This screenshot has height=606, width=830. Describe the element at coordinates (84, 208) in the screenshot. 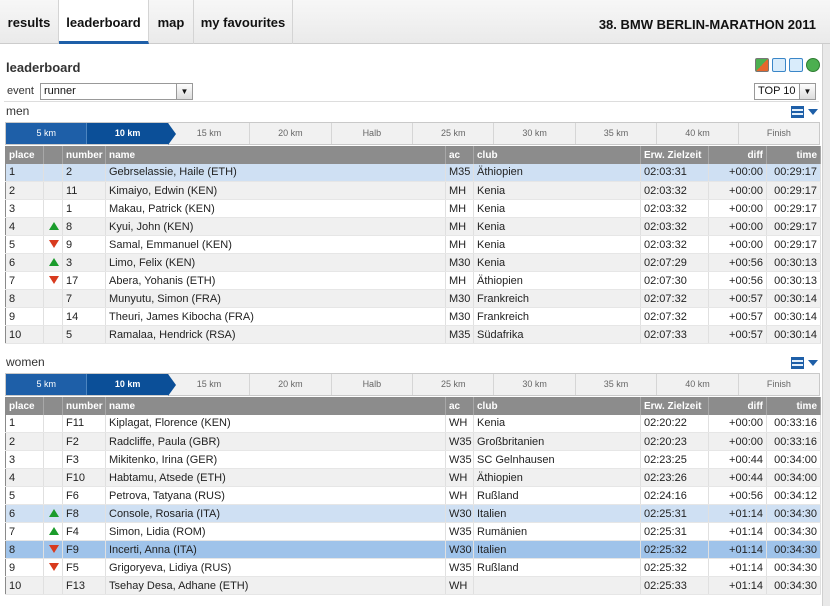

I see `cell-number: 1` at that location.